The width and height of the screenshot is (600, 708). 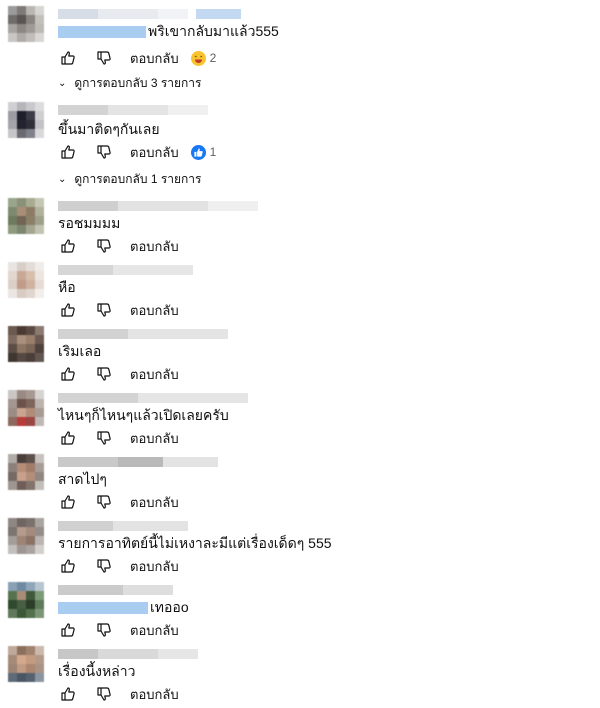 I want to click on comment-actions: ตอบกลับ 2, so click(x=137, y=58).